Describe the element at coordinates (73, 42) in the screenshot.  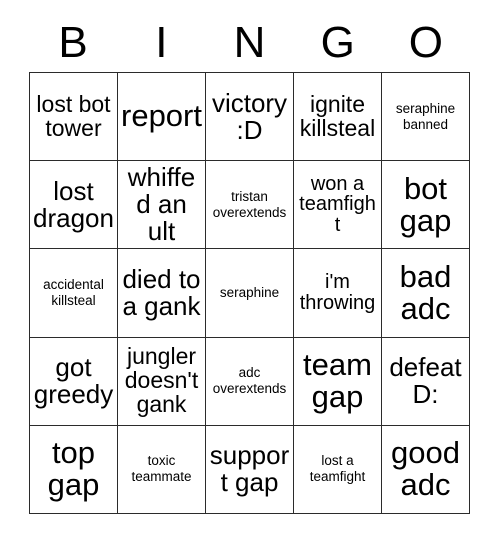
I see `bingo-header-letter-b: B` at that location.